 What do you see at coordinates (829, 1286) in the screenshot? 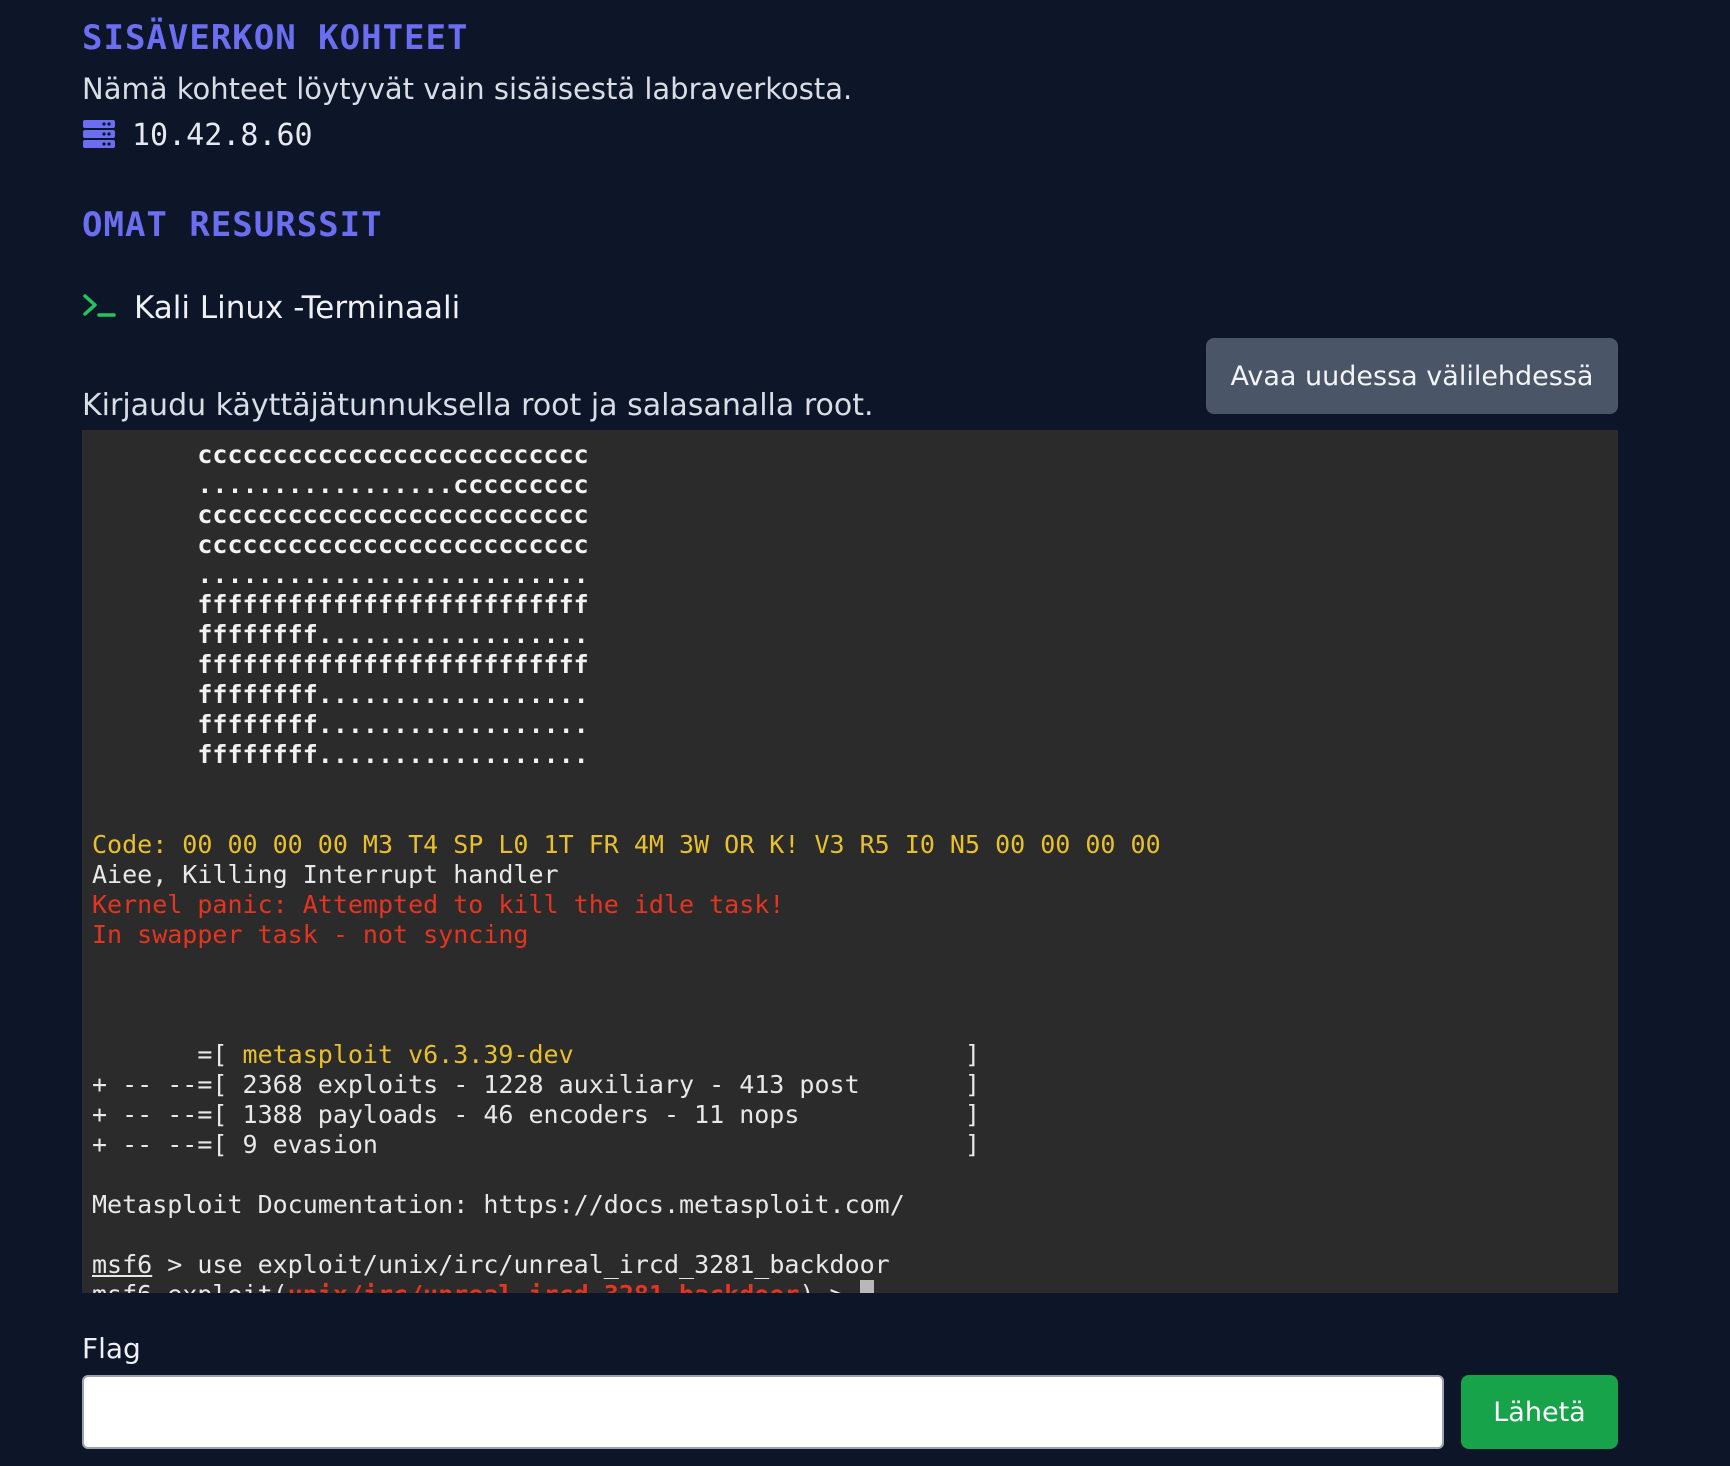
I see `prompt-exploit-post: ) >` at bounding box center [829, 1286].